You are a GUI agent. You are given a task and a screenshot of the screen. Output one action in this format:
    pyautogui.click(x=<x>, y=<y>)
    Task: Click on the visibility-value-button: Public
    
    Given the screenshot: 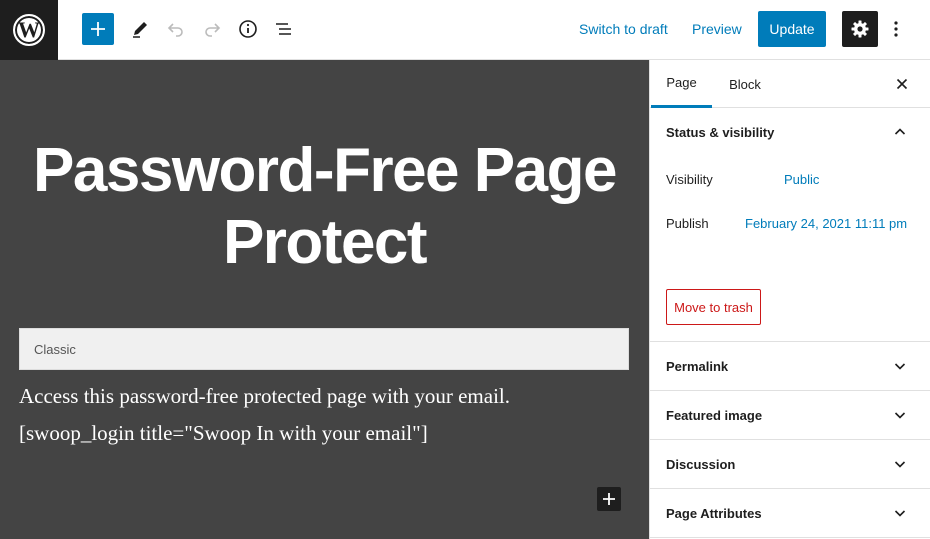 What is the action you would take?
    pyautogui.click(x=801, y=179)
    